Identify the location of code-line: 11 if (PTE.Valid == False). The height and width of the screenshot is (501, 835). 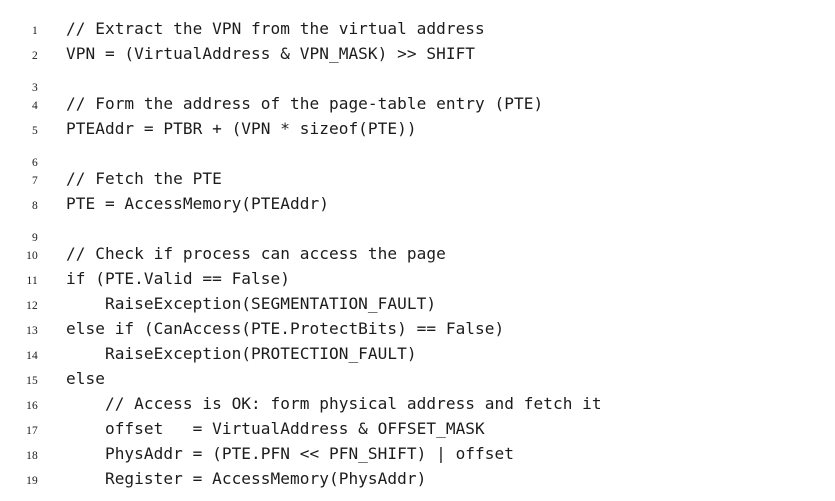
(417, 278).